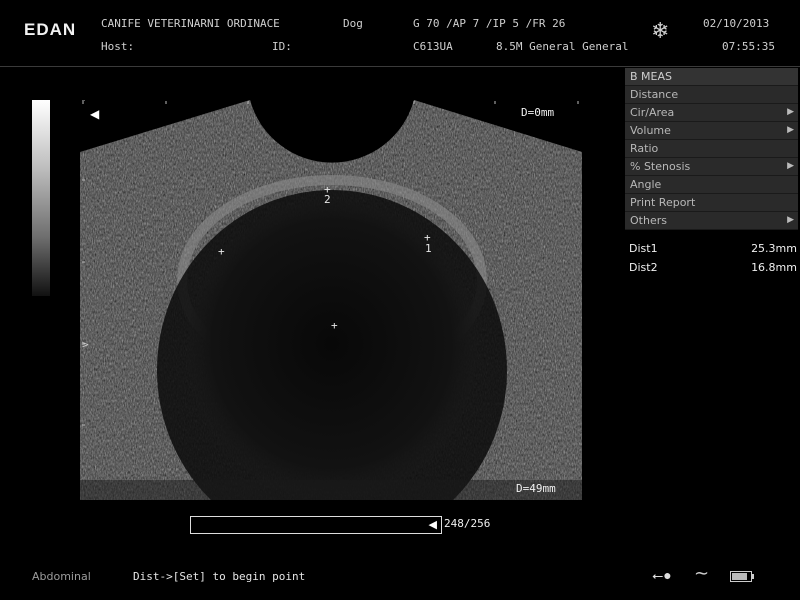 This screenshot has height=600, width=800. Describe the element at coordinates (428, 248) in the screenshot. I see `caliper-label-1: 1` at that location.